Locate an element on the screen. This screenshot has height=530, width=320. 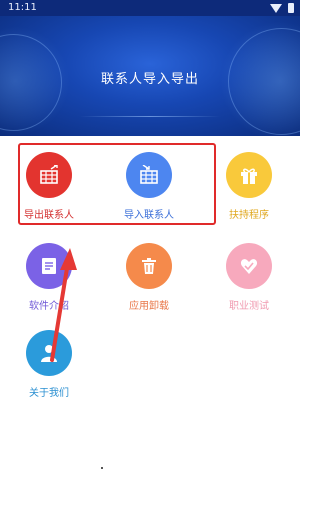
career-test-circle is located at coordinates (249, 266).